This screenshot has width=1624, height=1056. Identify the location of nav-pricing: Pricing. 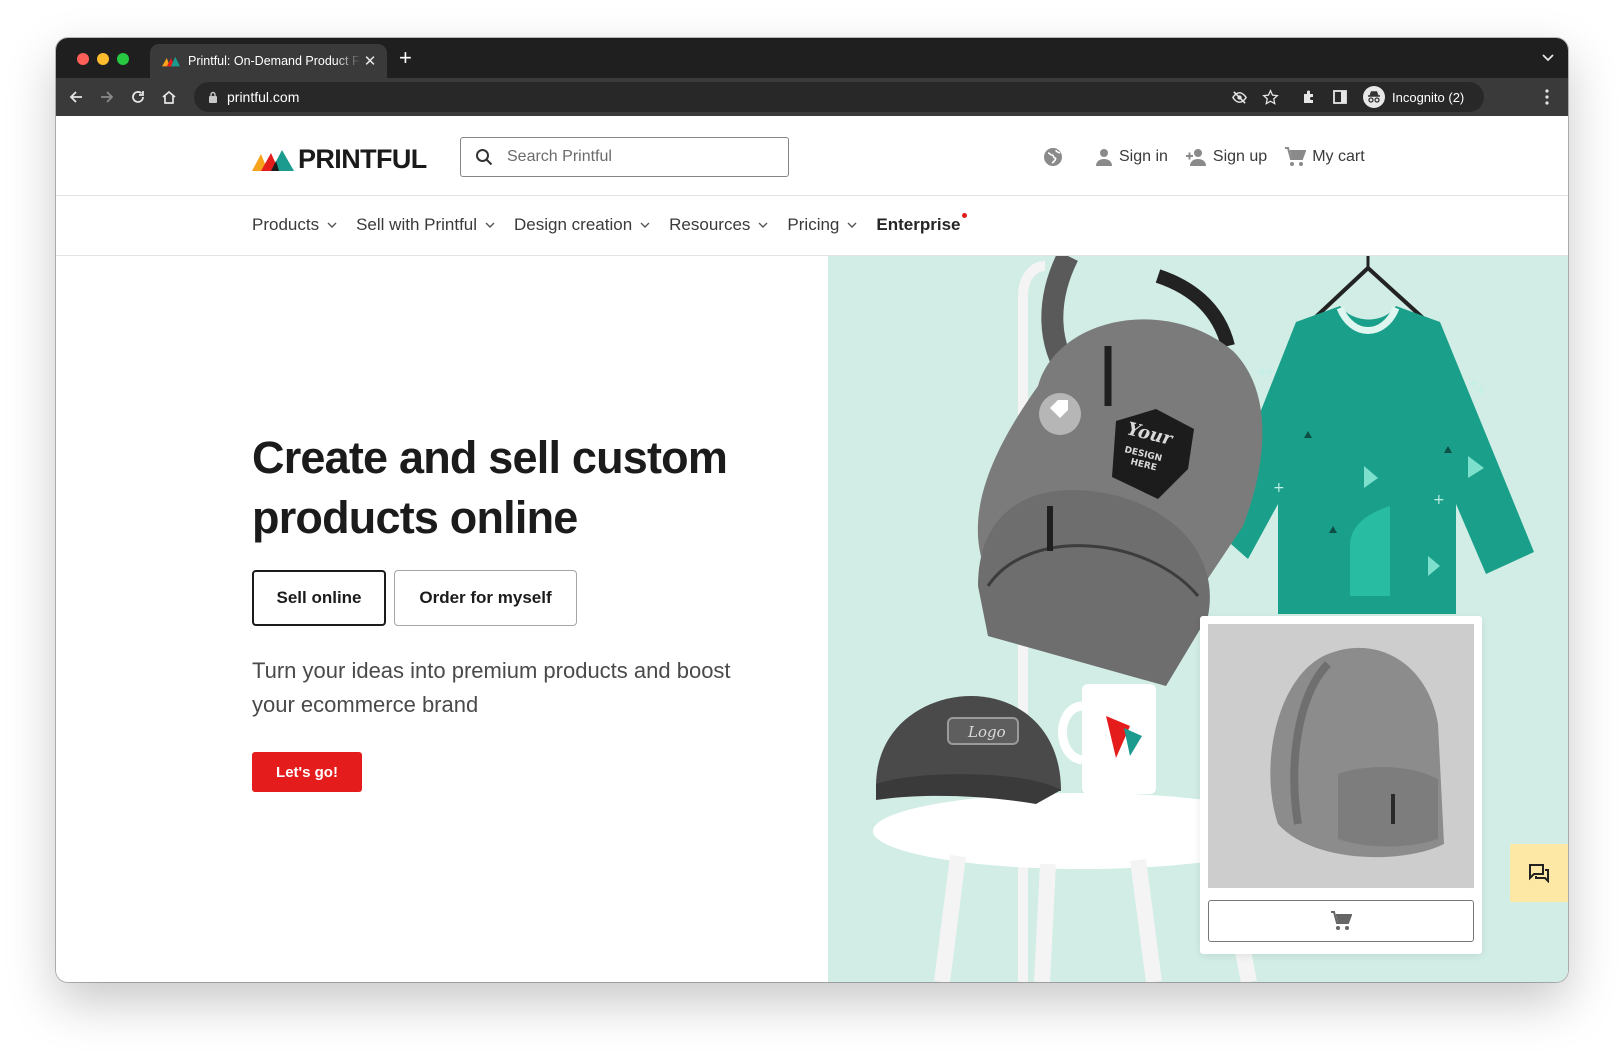
(822, 225).